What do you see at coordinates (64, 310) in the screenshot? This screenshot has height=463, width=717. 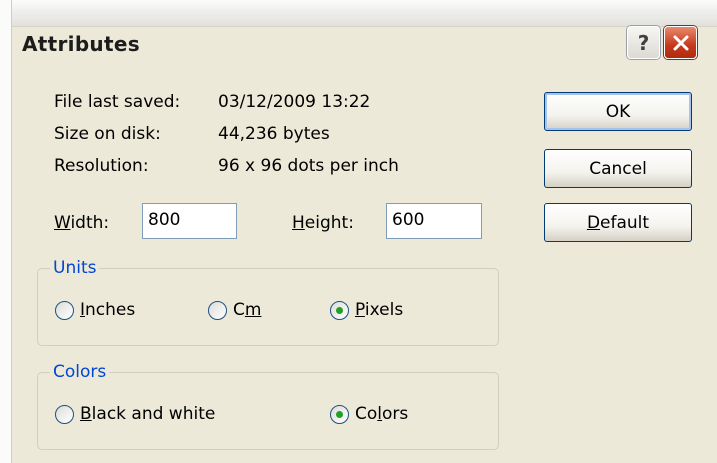 I see `radio-circle-inches` at bounding box center [64, 310].